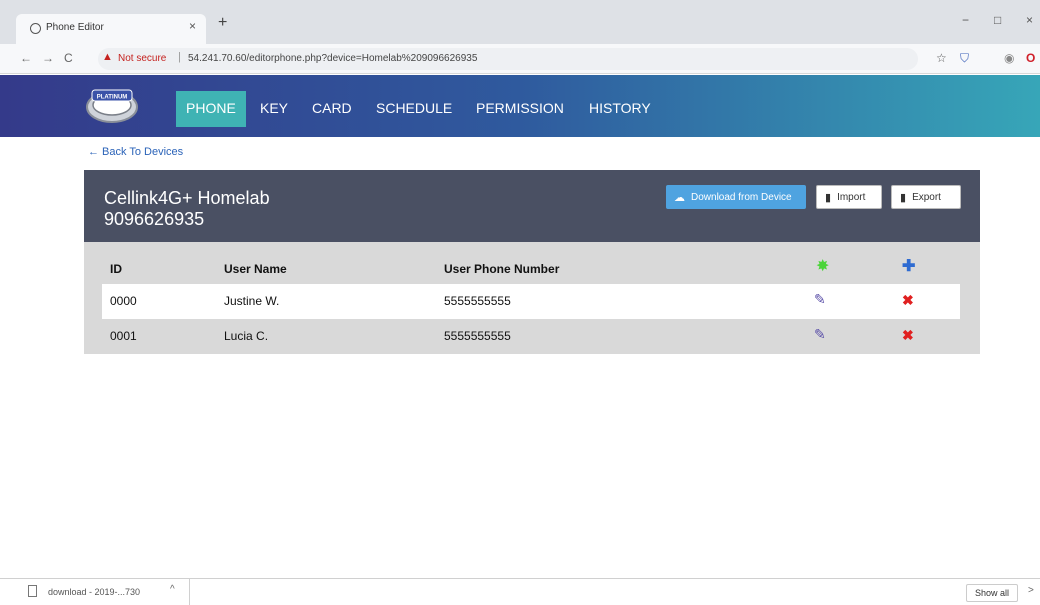  I want to click on window-close-icon: ×, so click(1029, 20).